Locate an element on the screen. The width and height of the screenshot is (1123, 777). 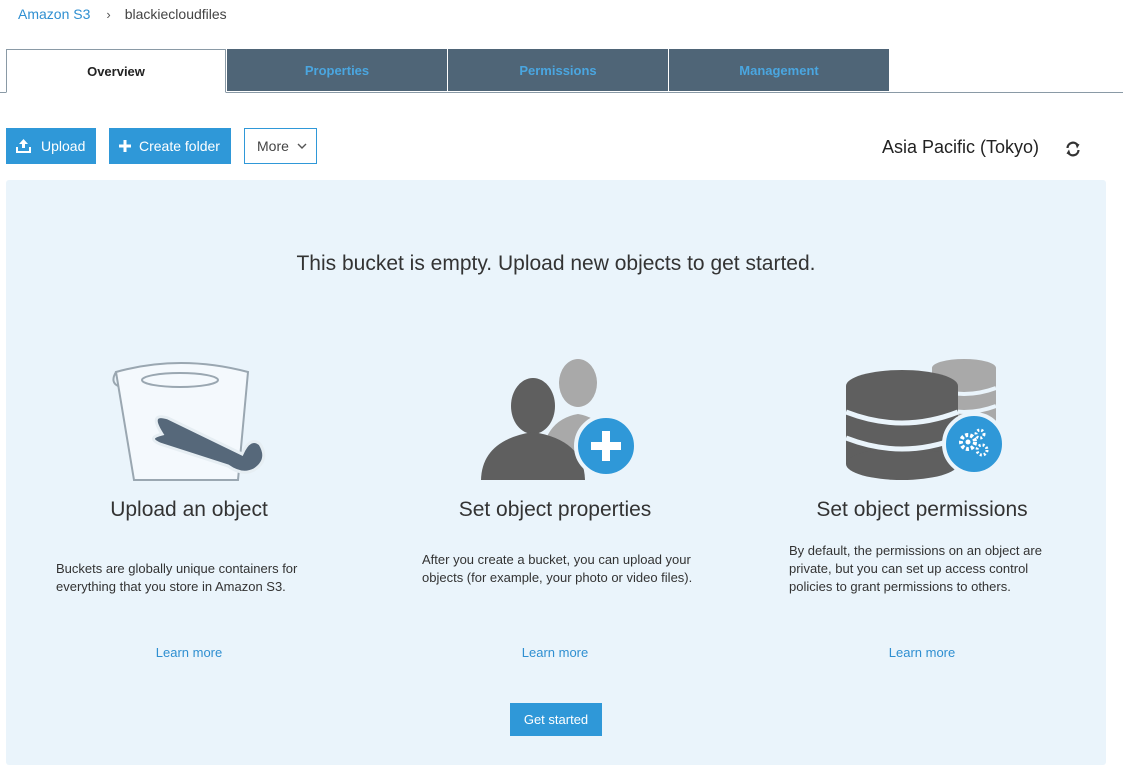
tab-management: Management is located at coordinates (779, 70).